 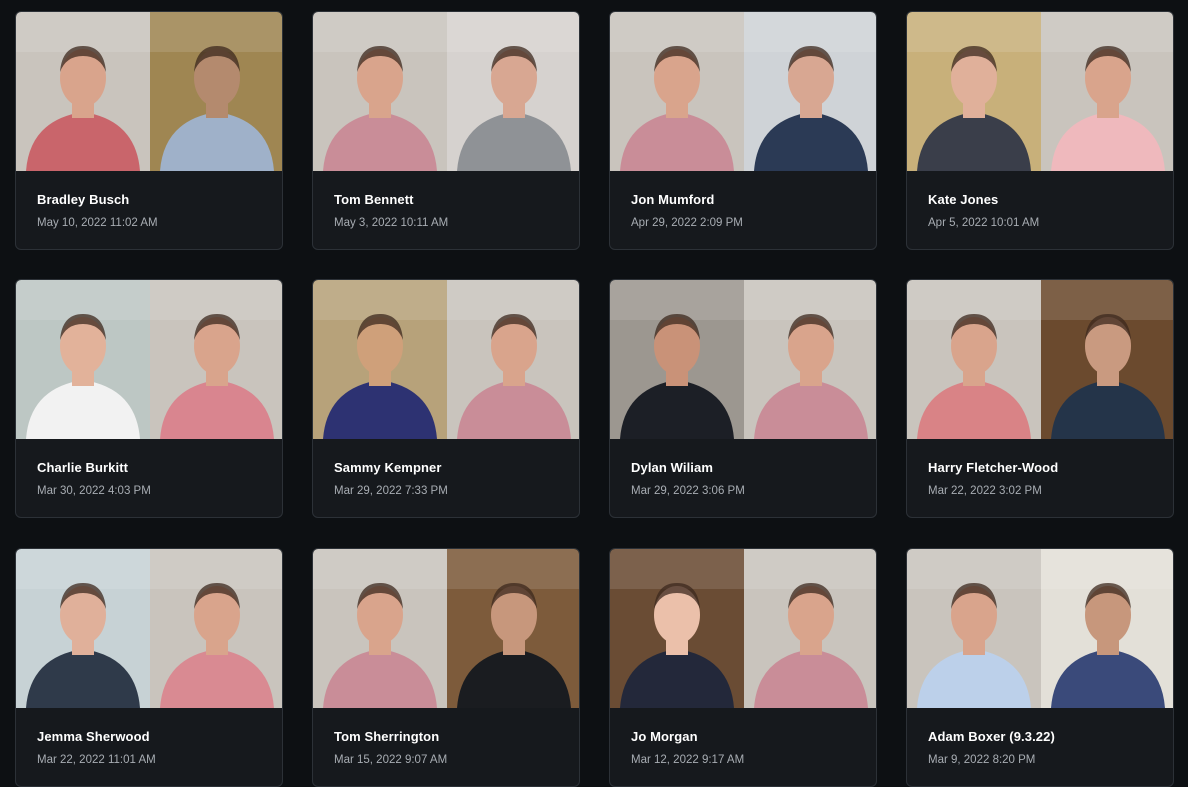 I want to click on recording-card: Jemma Sherwood Mar 22, 2022 11:01 AM, so click(x=149, y=667).